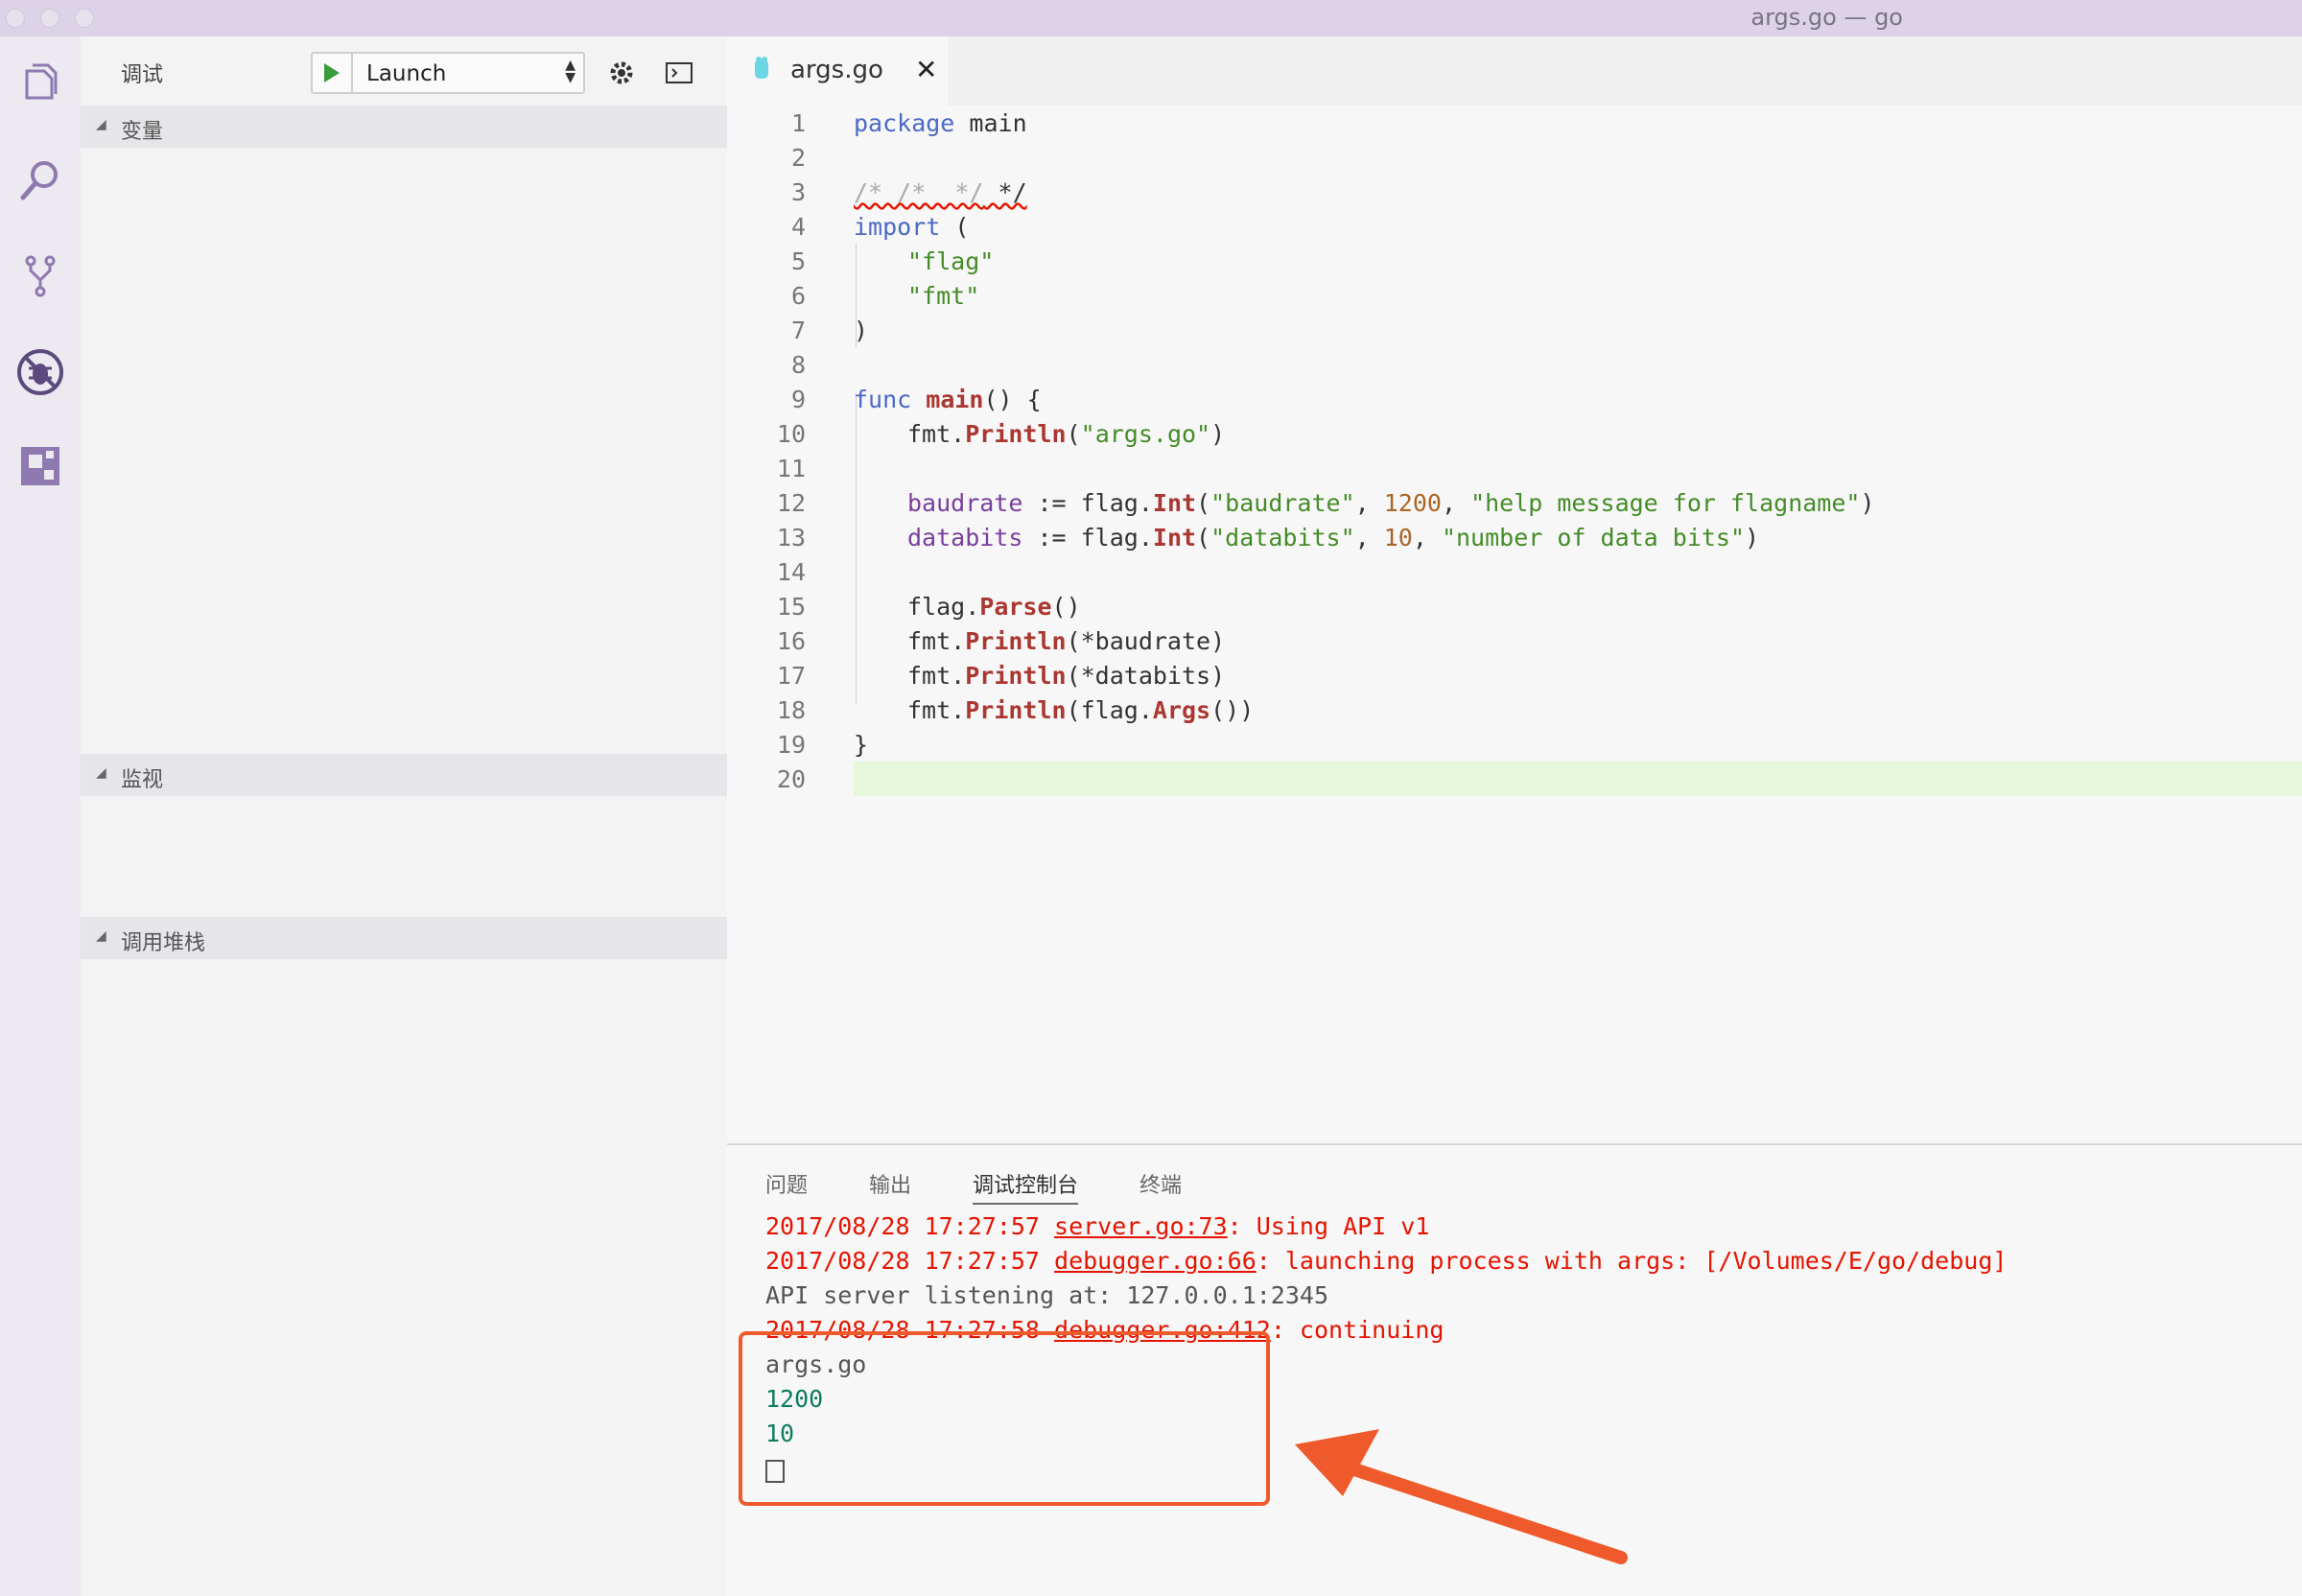  Describe the element at coordinates (406, 73) in the screenshot. I see `launch-config-label: Launch` at that location.